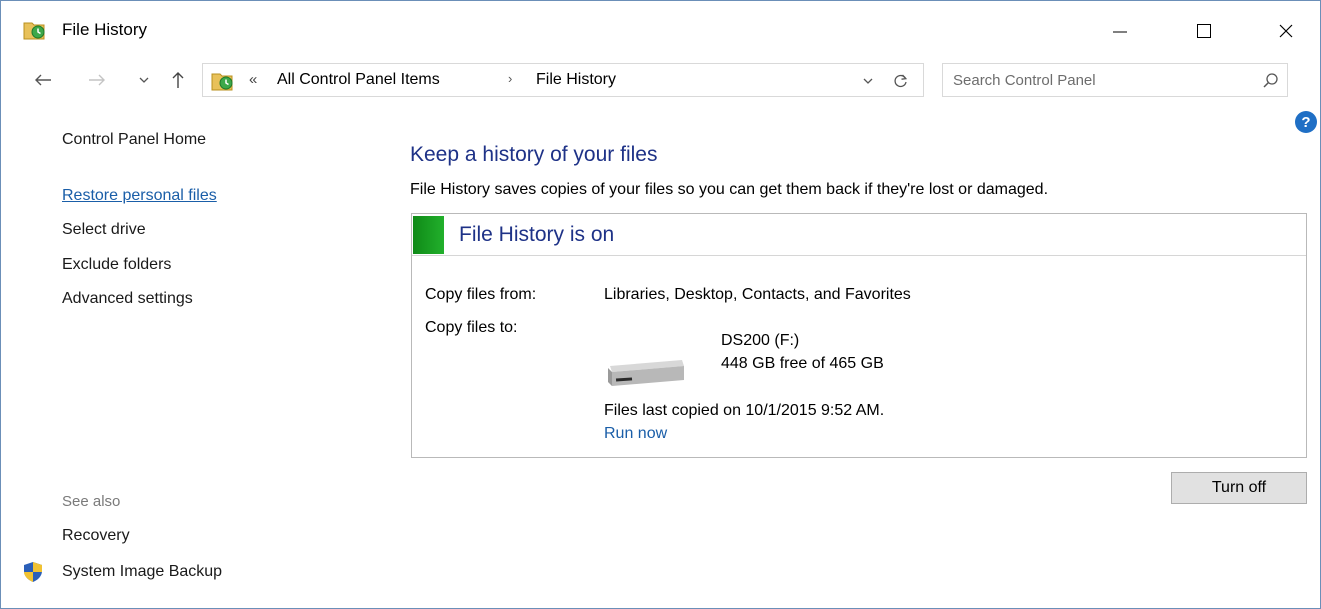 The height and width of the screenshot is (609, 1321). Describe the element at coordinates (537, 234) in the screenshot. I see `status-title: File History is on` at that location.